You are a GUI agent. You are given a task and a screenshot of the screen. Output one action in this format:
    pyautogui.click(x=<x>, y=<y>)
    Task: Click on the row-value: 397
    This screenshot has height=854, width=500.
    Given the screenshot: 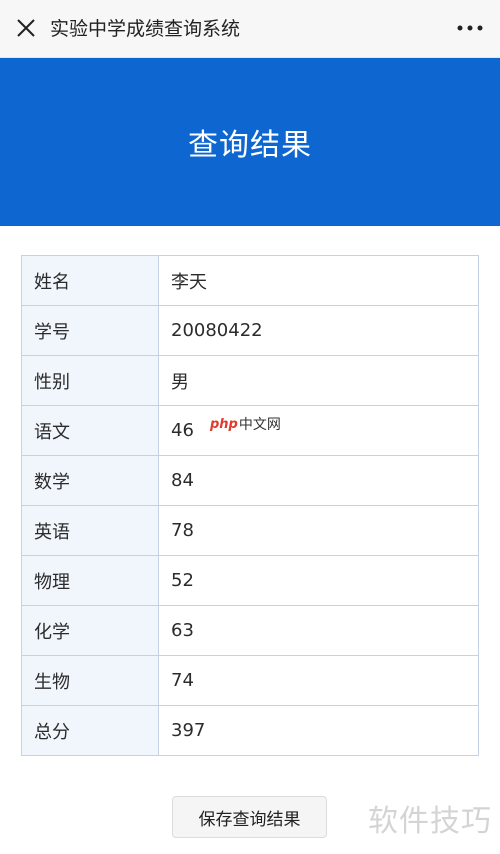 What is the action you would take?
    pyautogui.click(x=318, y=730)
    